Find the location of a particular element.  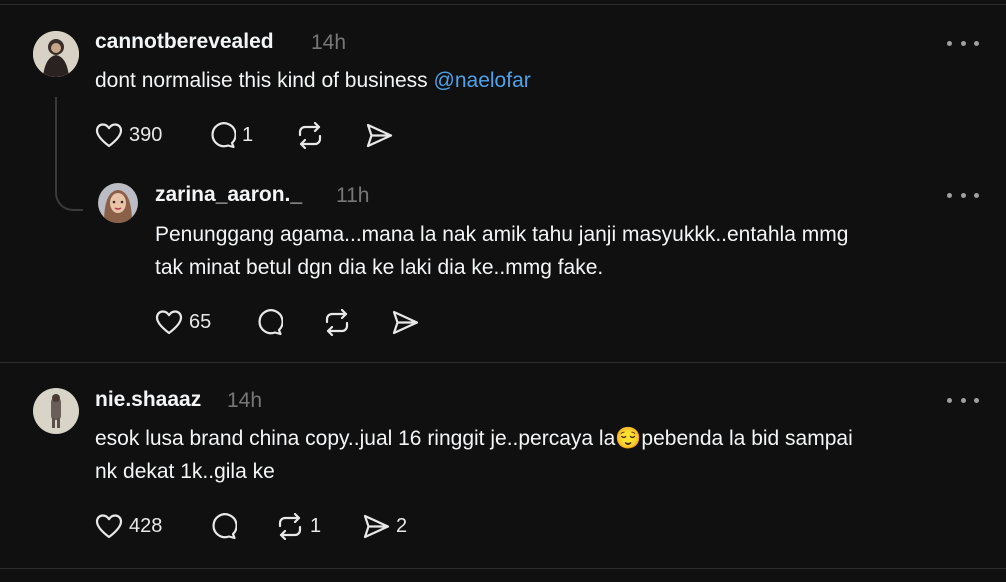

like-count: 390 is located at coordinates (146, 134).